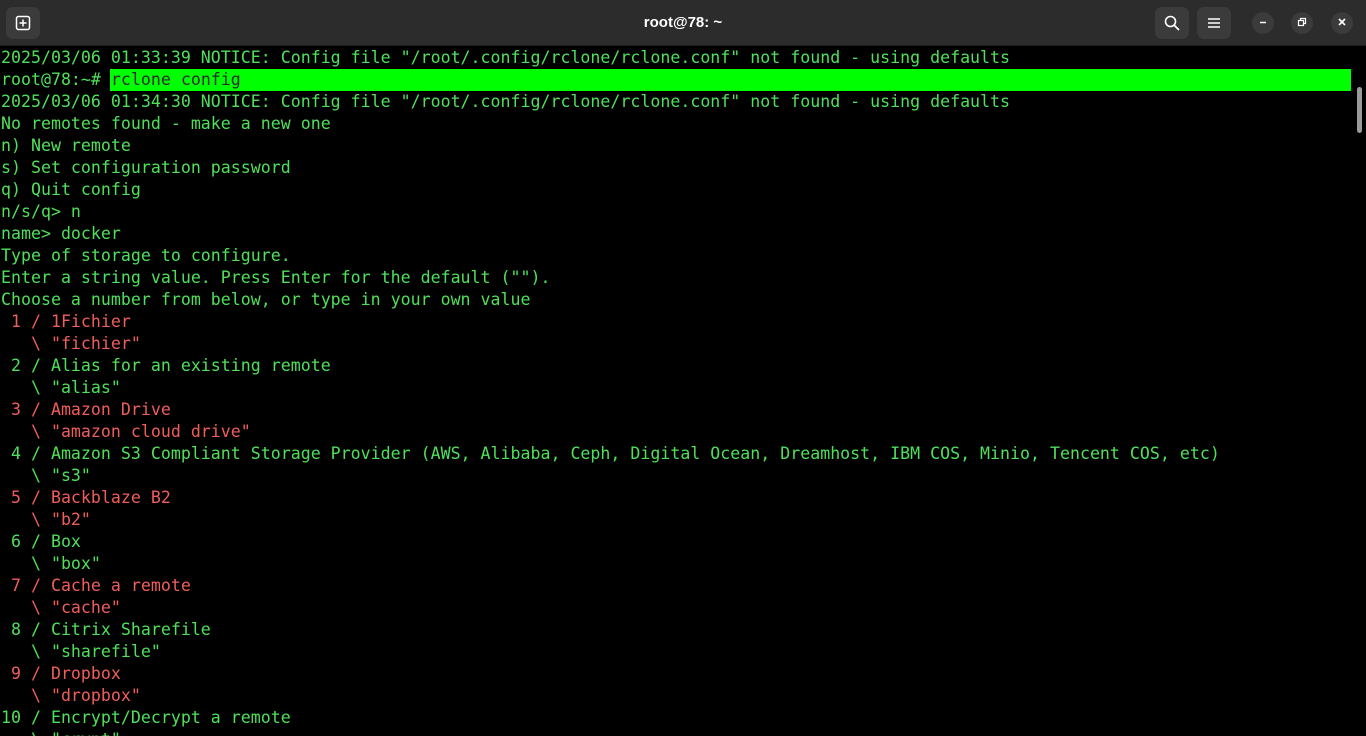  What do you see at coordinates (1359, 110) in the screenshot?
I see `scrollbar-thumb` at bounding box center [1359, 110].